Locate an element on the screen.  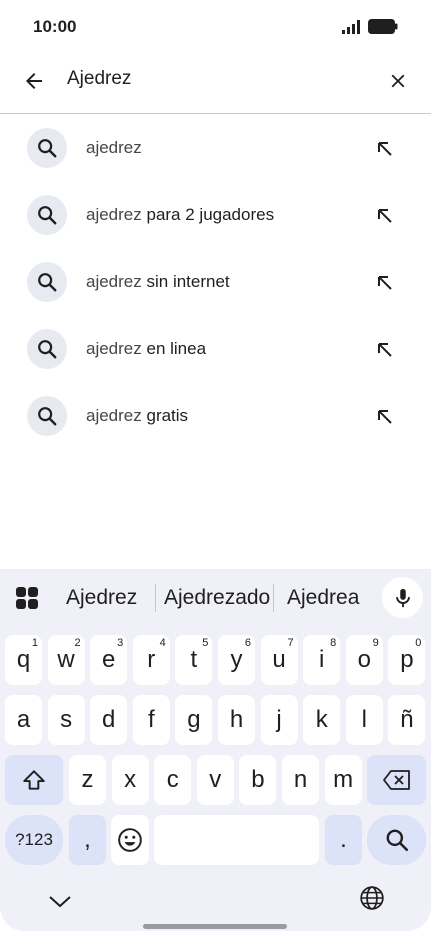
suggestion-item: ajedrez gratis is located at coordinates (215, 415).